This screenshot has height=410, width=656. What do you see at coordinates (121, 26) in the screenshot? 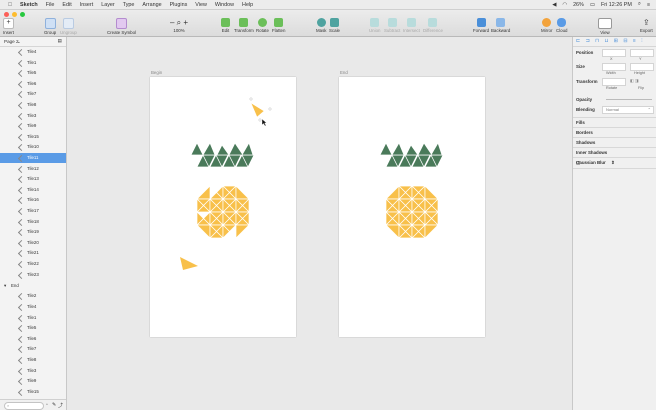
I see `create-symbol-button: Create Symbol` at bounding box center [121, 26].